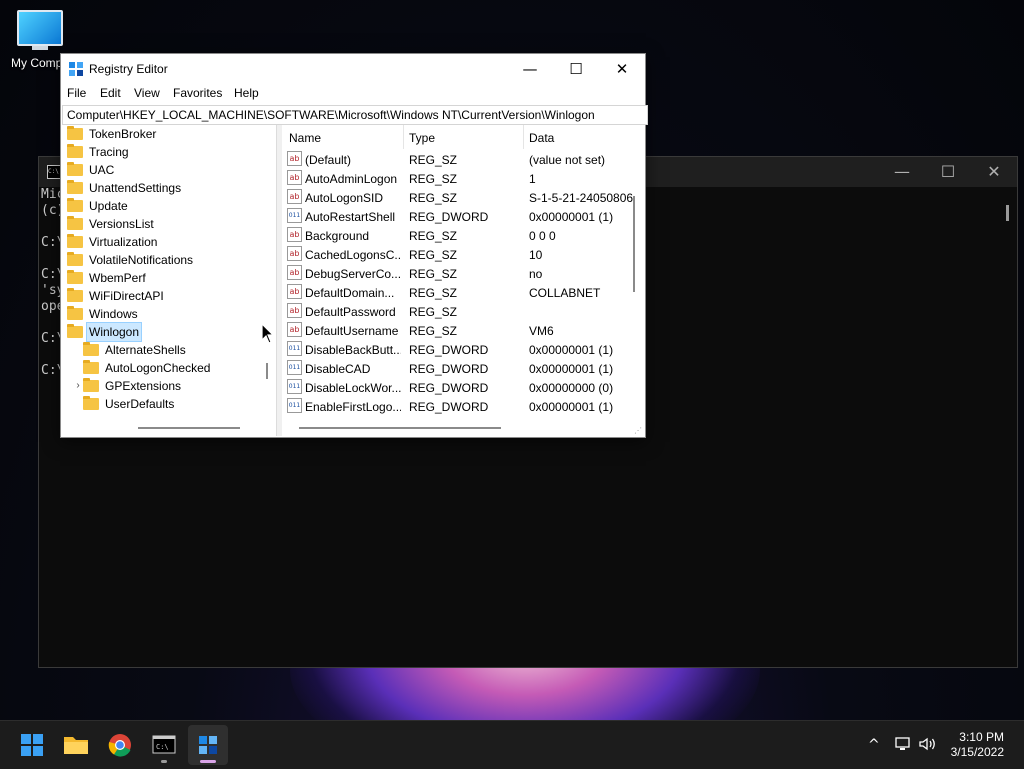 The width and height of the screenshot is (1024, 769). Describe the element at coordinates (189, 428) in the screenshot. I see `tree-hscrollbar-thumb` at that location.